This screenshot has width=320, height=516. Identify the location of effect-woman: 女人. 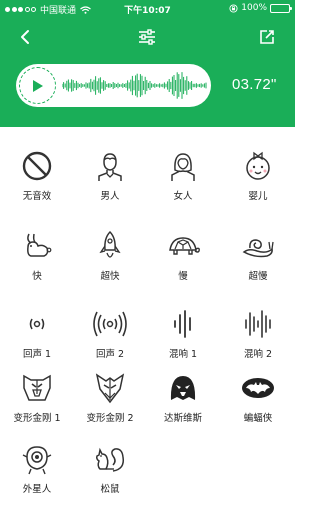
(183, 178).